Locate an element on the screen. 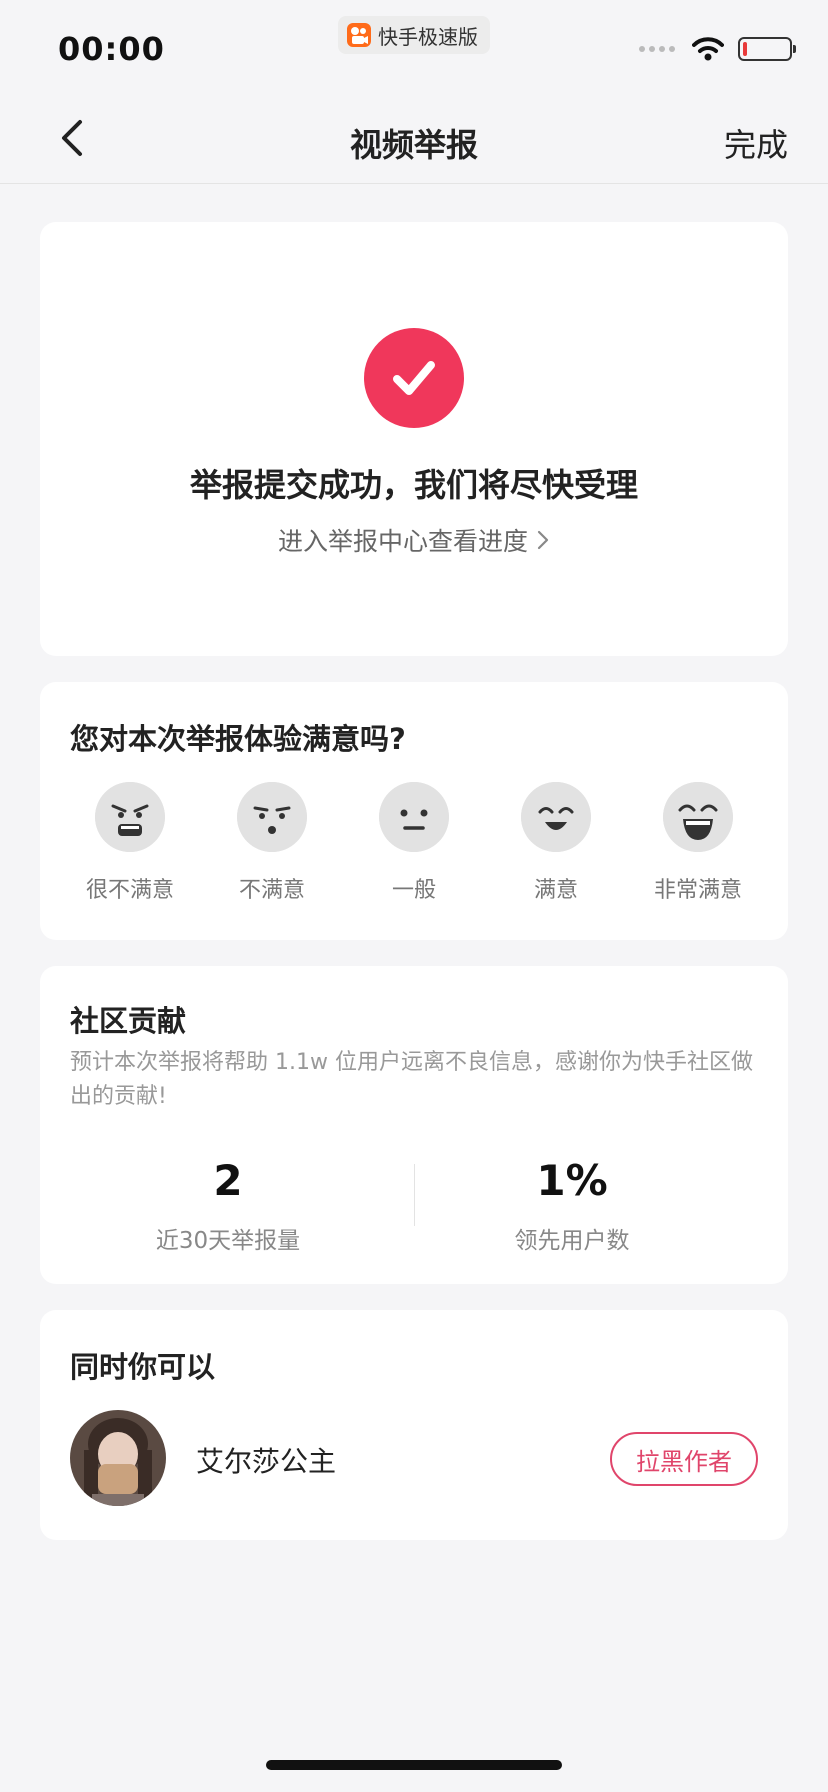 The image size is (828, 1792). nav-bar: 视频举报 完成 is located at coordinates (414, 138).